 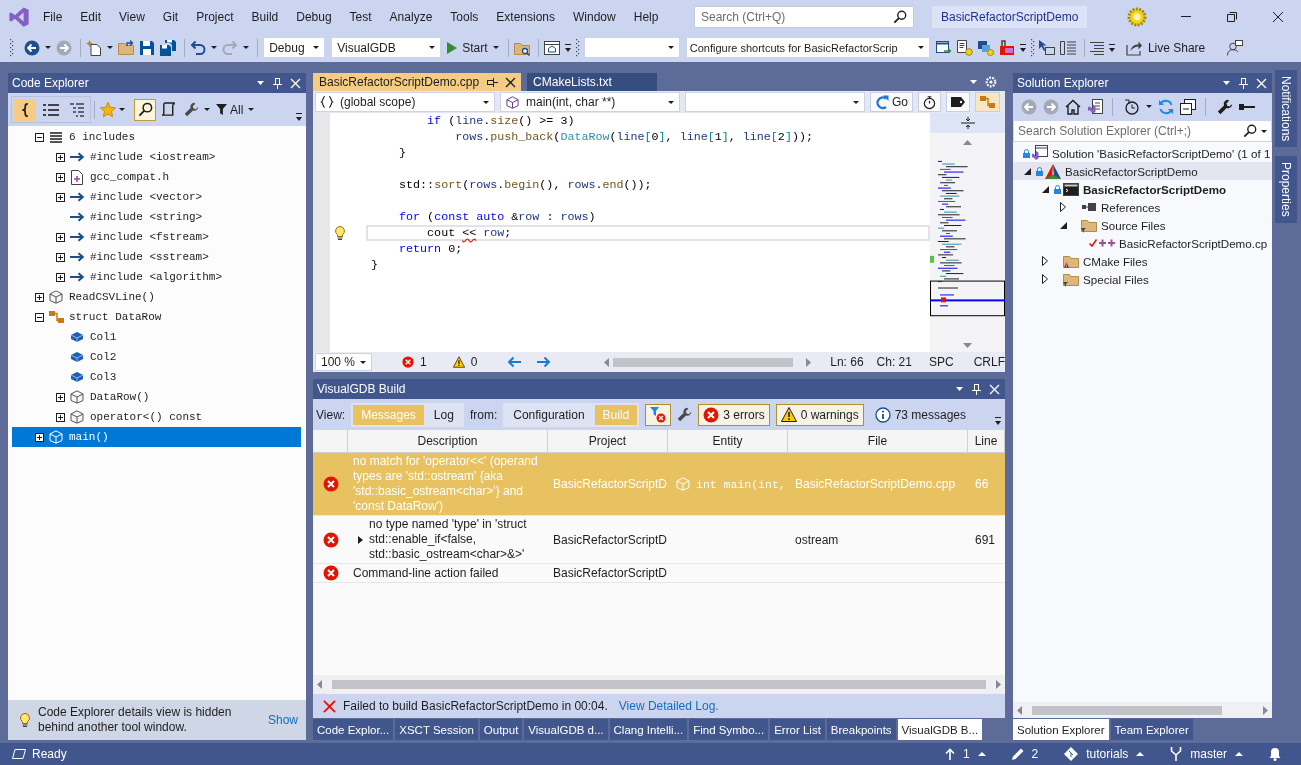 I want to click on filter-toggle: 3 errors, so click(x=734, y=414).